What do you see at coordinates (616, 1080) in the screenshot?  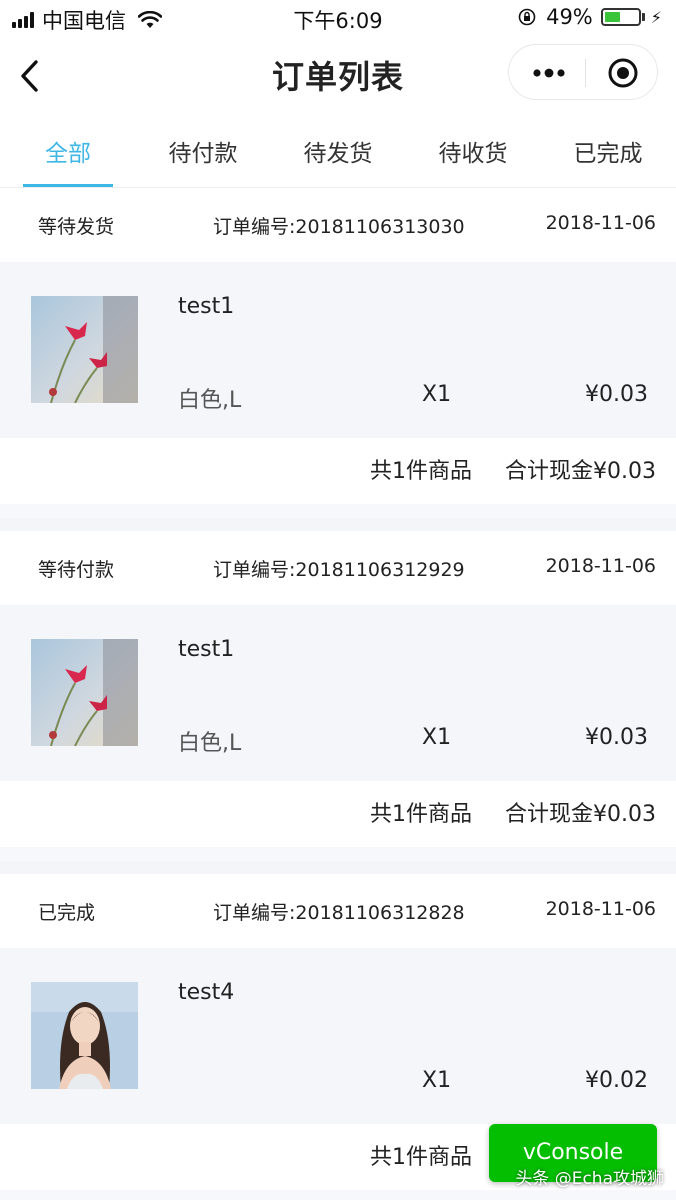 I see `product-price: ¥0.02` at bounding box center [616, 1080].